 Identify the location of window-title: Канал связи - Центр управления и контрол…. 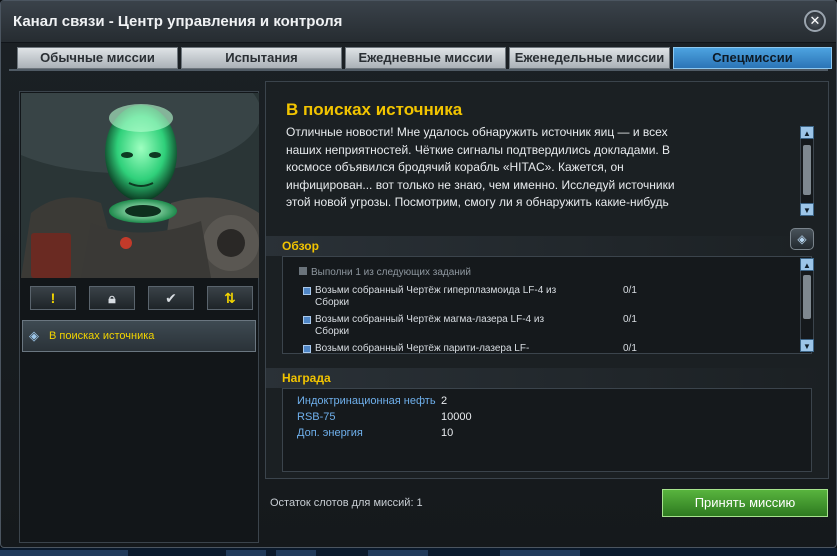
(178, 21).